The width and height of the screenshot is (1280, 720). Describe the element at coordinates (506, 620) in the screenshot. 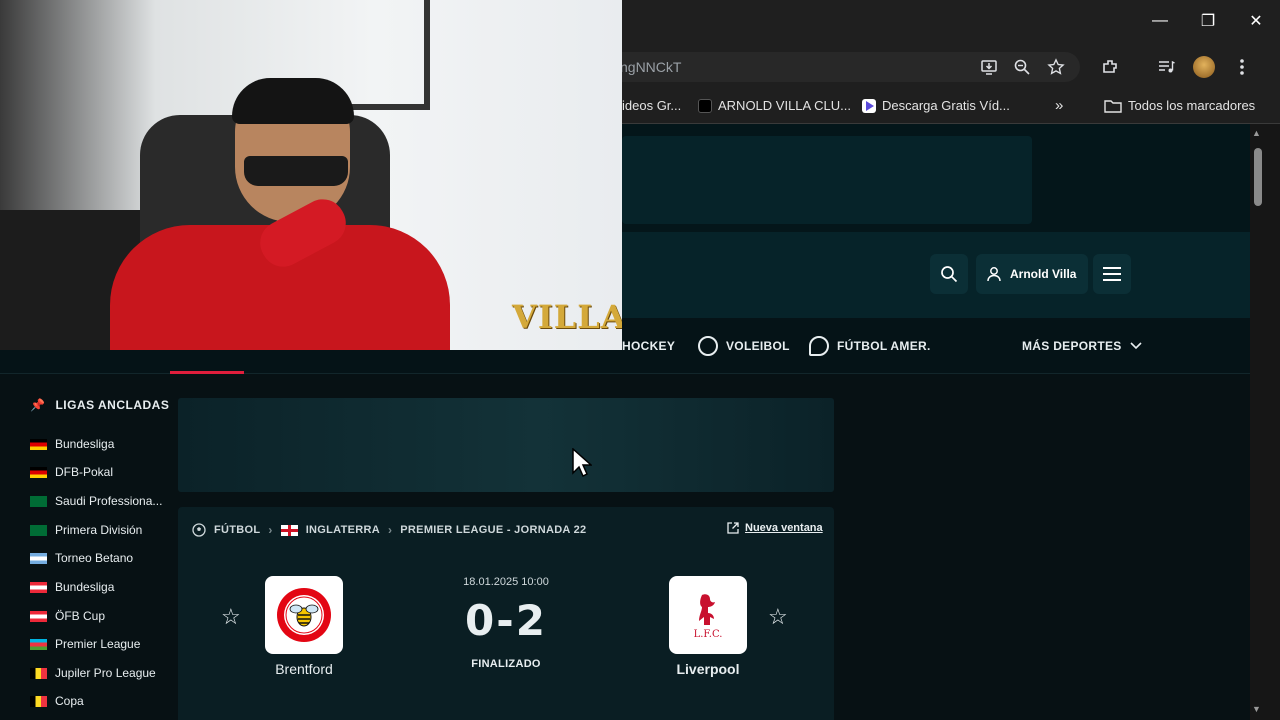

I see `match-score: 0-2` at that location.